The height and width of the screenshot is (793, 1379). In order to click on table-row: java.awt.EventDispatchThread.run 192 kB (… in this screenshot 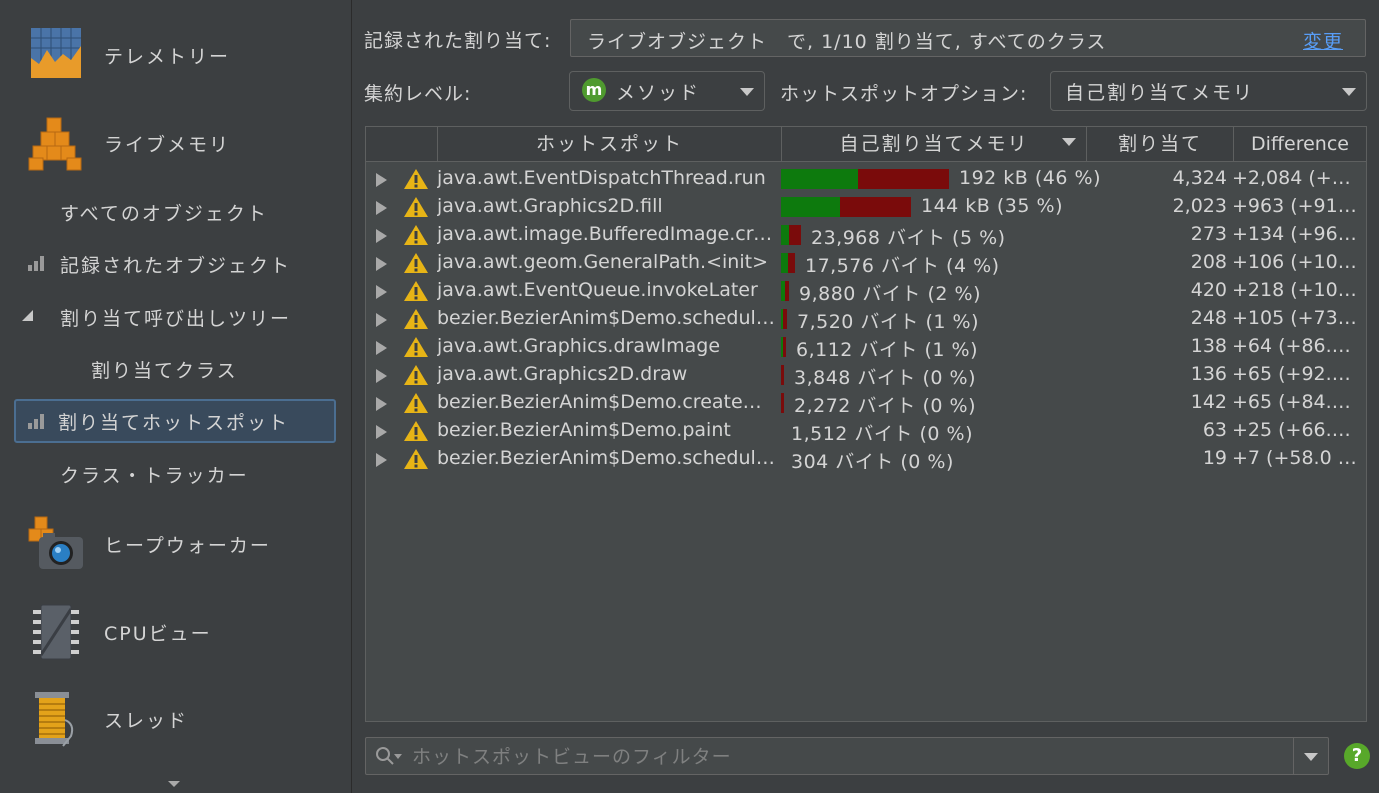, I will do `click(866, 179)`.